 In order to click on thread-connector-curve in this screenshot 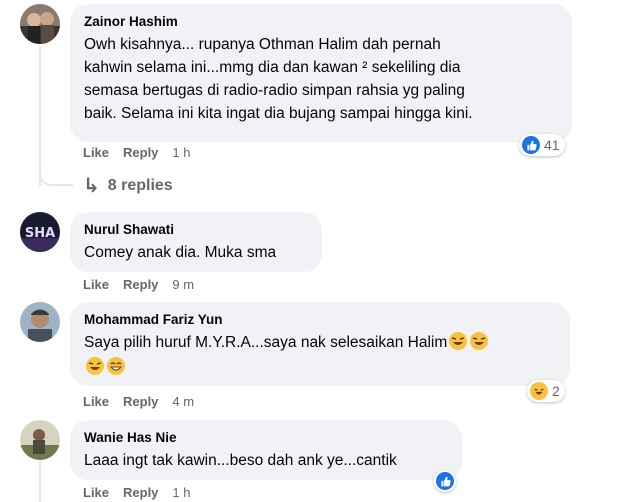, I will do `click(56, 168)`.